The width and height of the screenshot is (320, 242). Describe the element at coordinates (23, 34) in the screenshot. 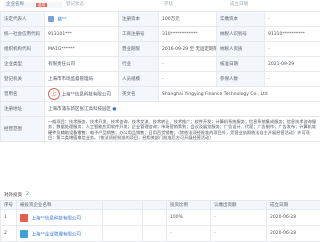

I see `cell-label: 统一社会信用代码` at that location.